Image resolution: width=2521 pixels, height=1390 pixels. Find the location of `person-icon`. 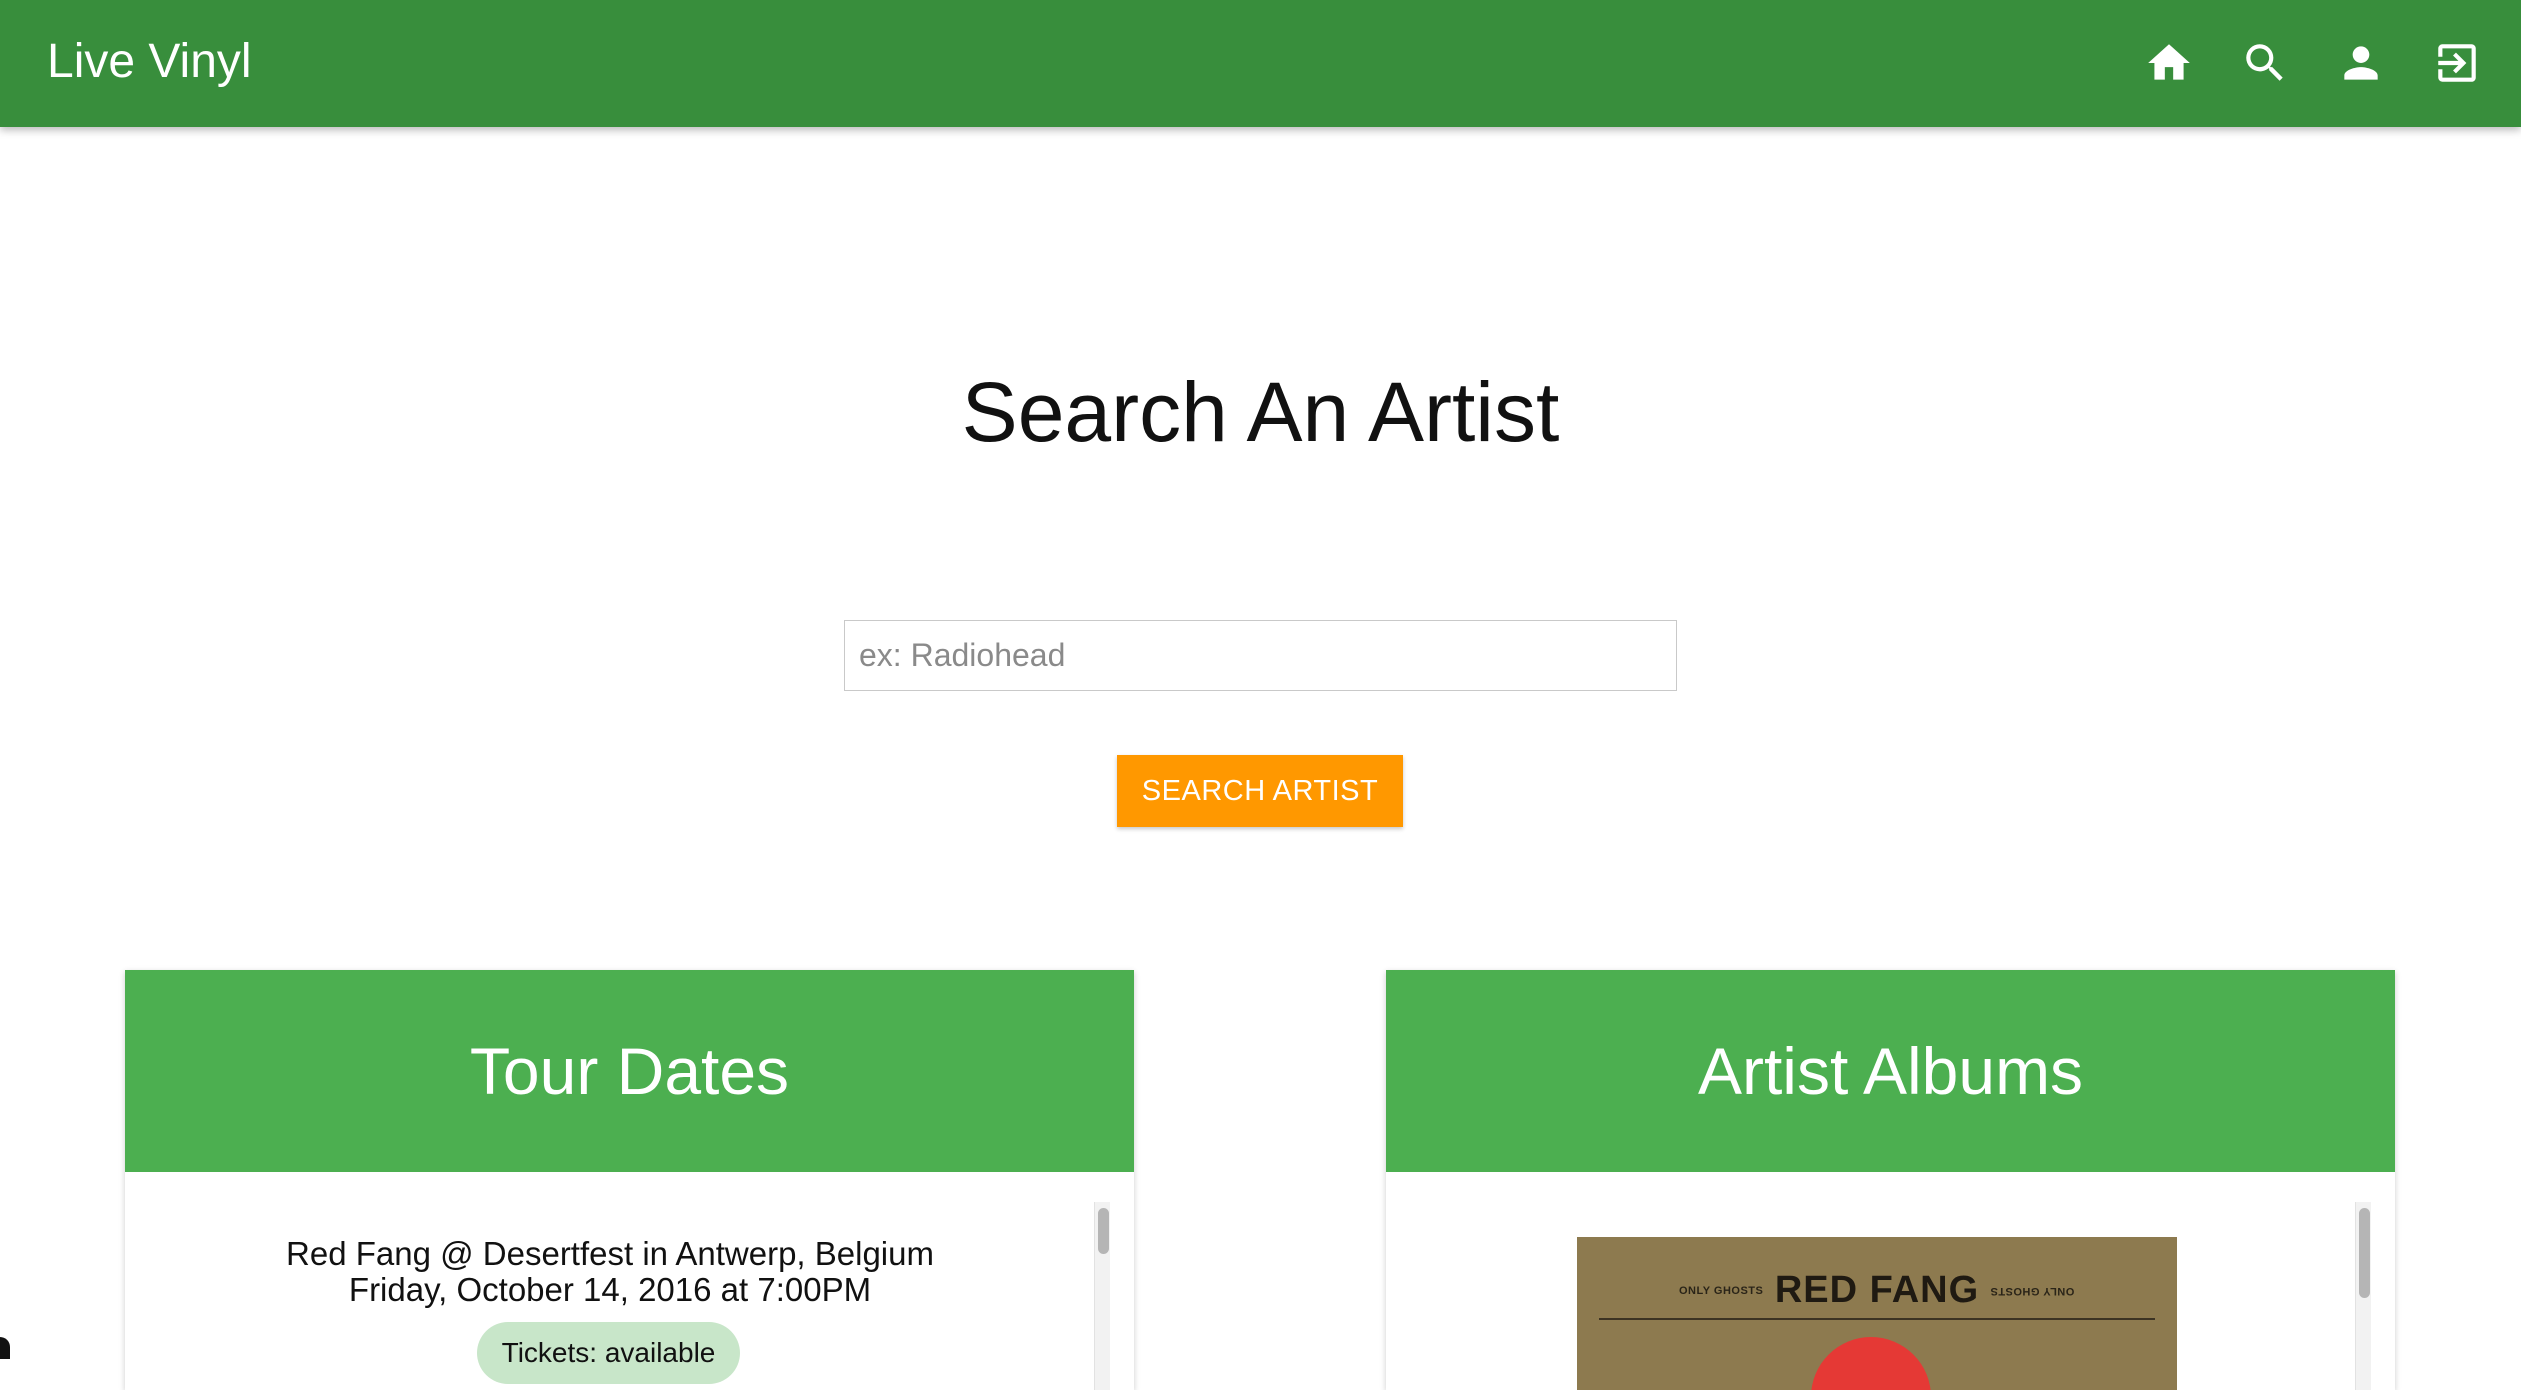

person-icon is located at coordinates (2361, 63).